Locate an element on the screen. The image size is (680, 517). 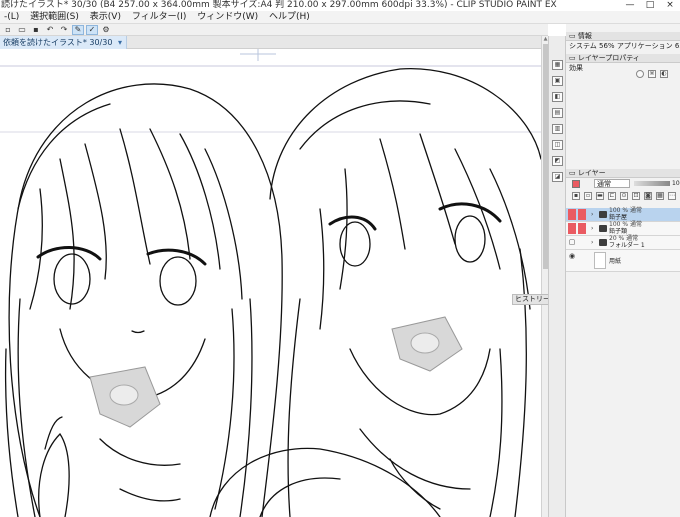
layer-name: 鉛子屋 is located at coordinates (618, 217).